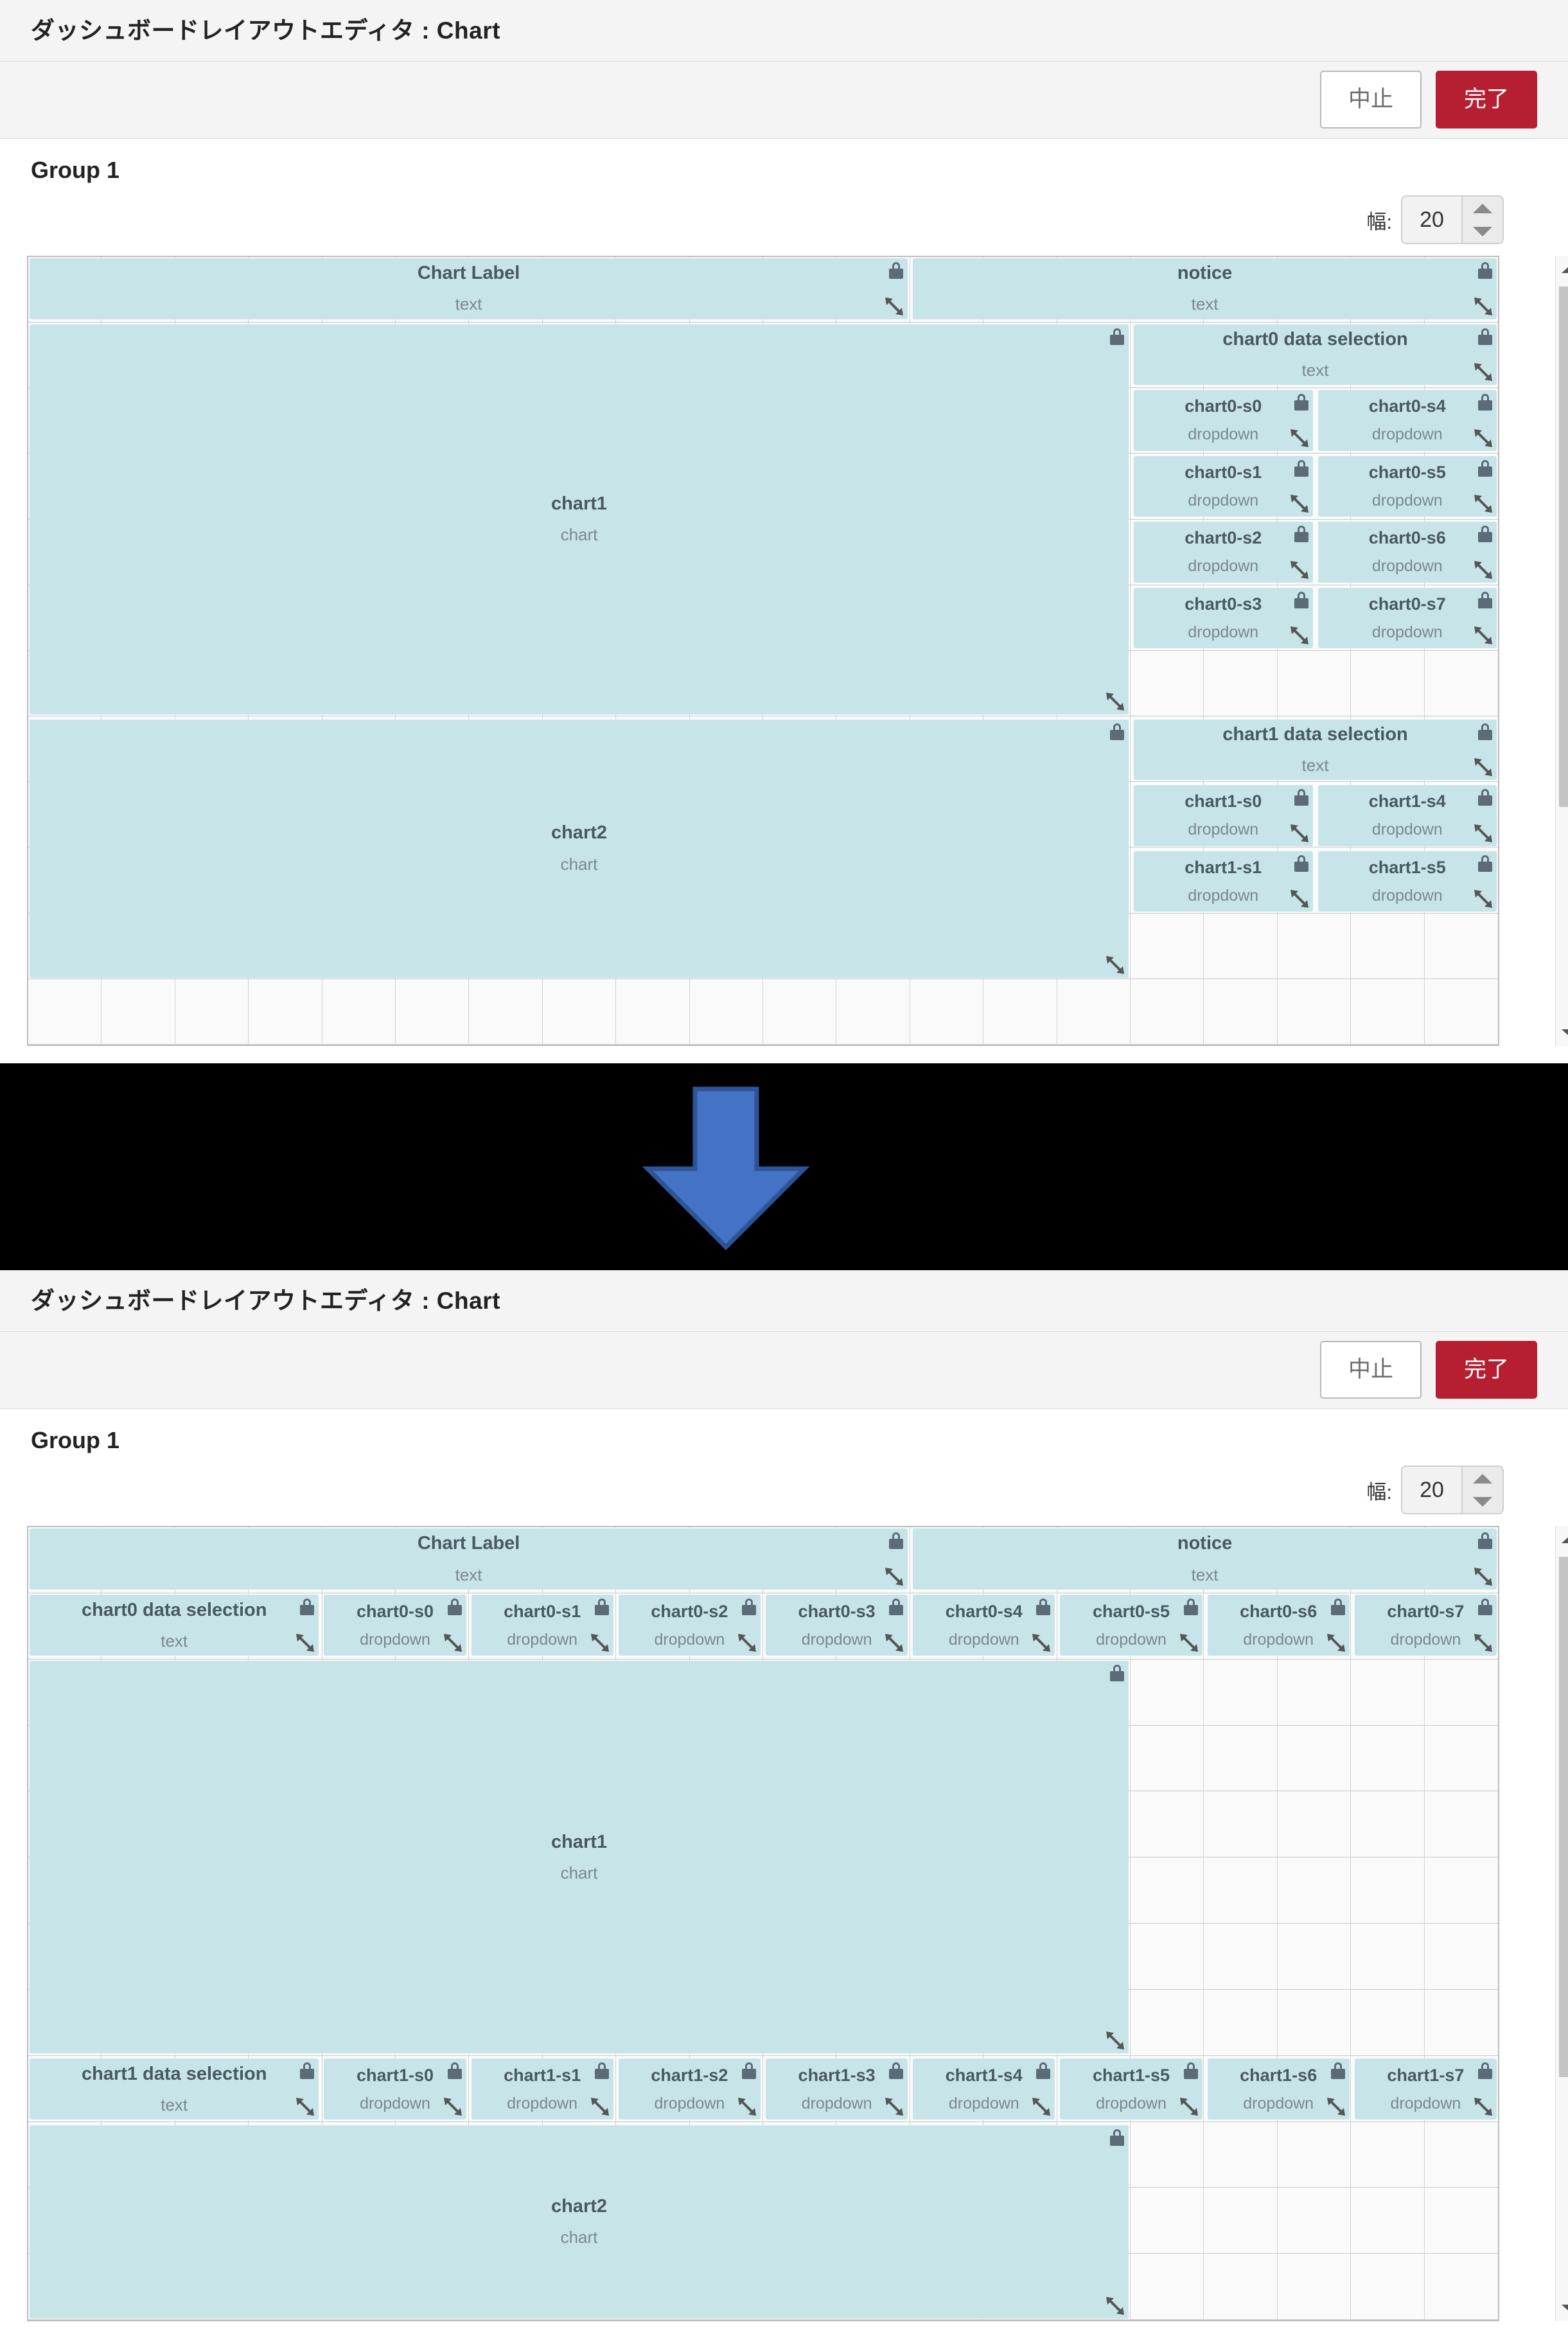  I want to click on layout-widget: chart1-s5 dropdown, so click(1407, 881).